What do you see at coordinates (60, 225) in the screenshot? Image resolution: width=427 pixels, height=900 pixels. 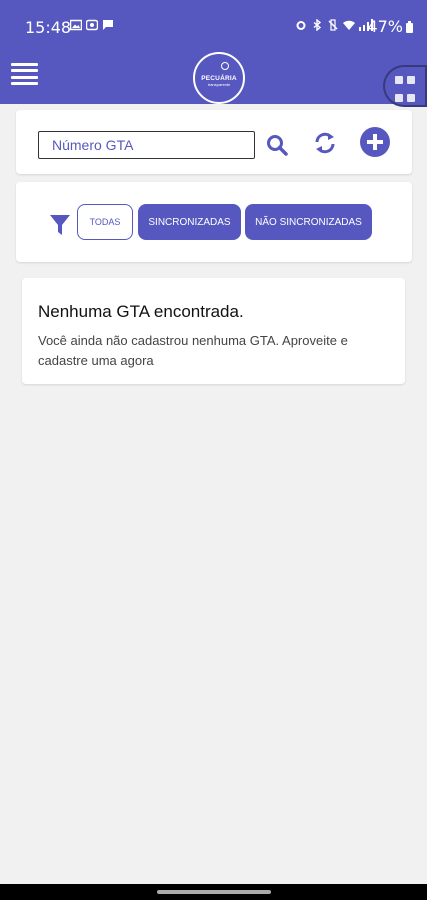 I see `filter-icon` at bounding box center [60, 225].